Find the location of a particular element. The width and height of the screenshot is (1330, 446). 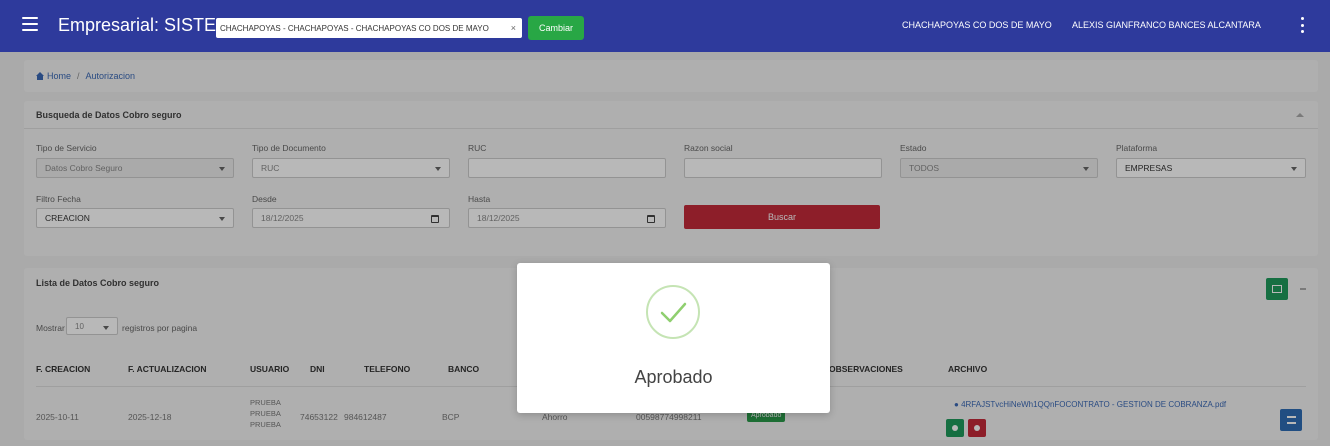

success-modal: Aprobado is located at coordinates (673, 338).